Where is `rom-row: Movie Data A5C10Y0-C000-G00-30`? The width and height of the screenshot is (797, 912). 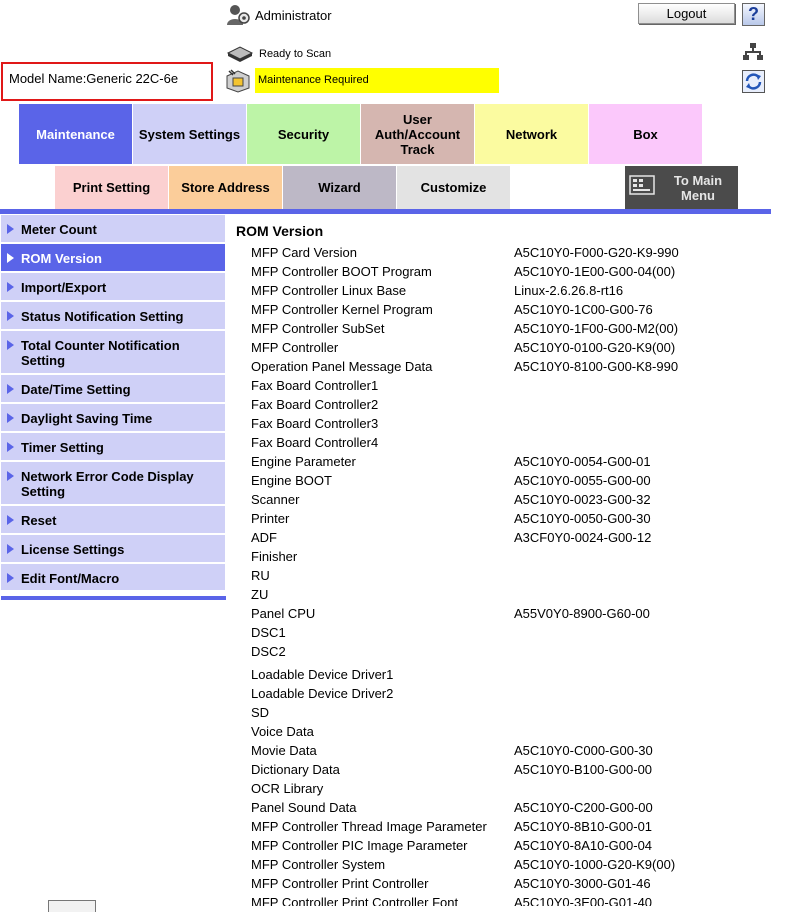 rom-row: Movie Data A5C10Y0-C000-G00-30 is located at coordinates (452, 750).